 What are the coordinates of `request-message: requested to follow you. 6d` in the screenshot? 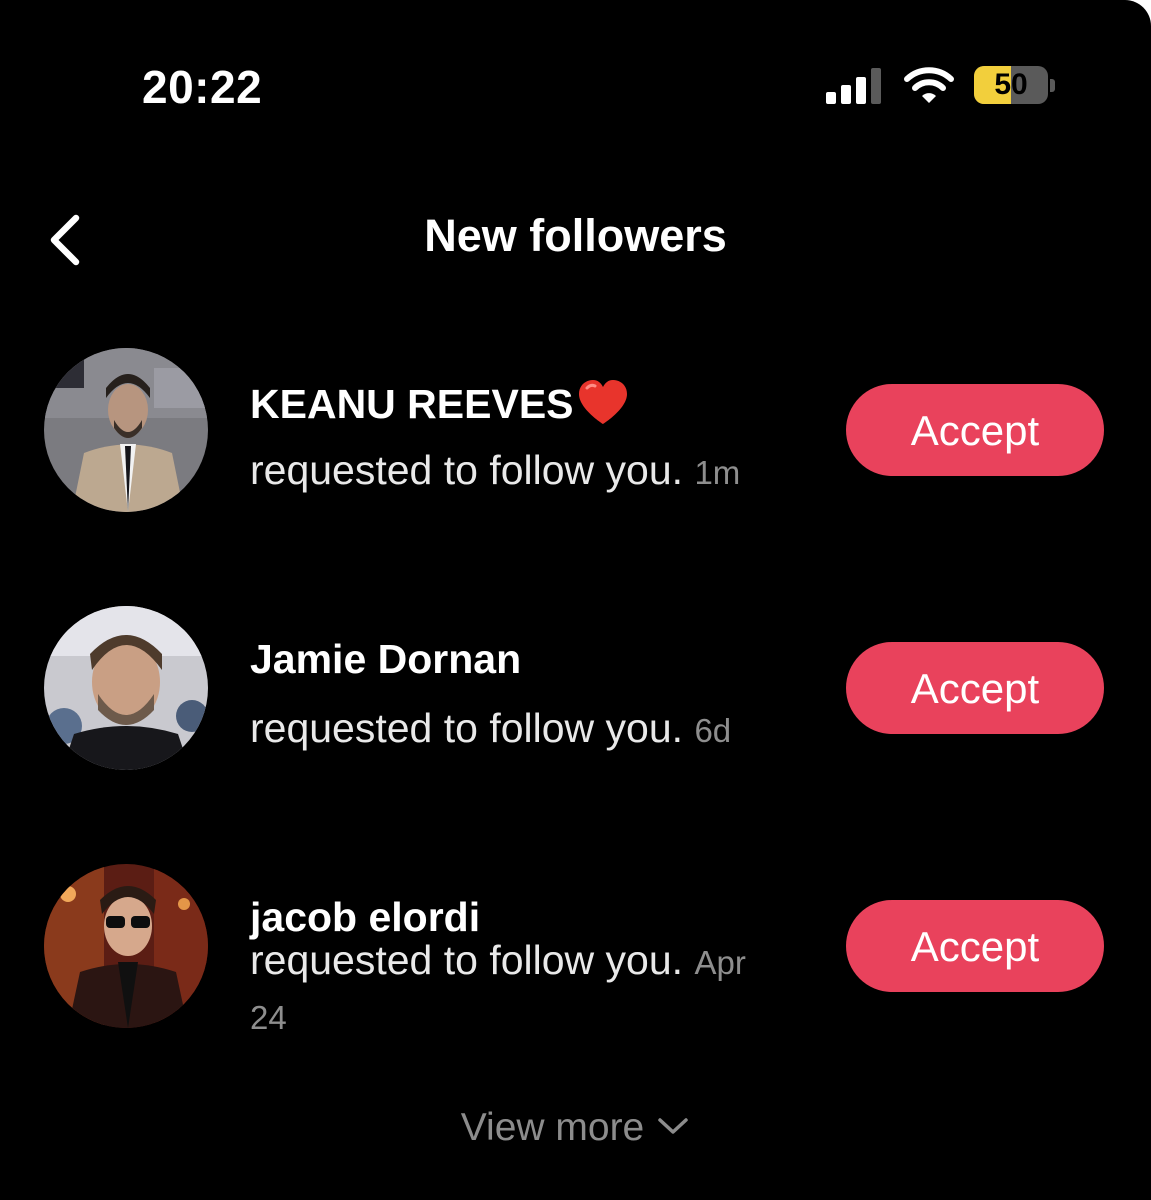 It's located at (522, 729).